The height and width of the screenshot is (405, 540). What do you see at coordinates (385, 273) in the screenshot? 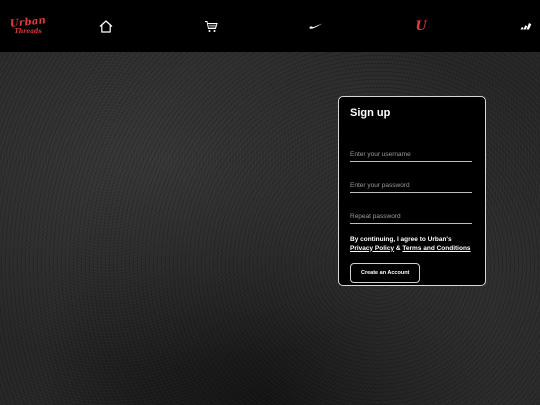
I see `create-account-button: Create an Account` at bounding box center [385, 273].